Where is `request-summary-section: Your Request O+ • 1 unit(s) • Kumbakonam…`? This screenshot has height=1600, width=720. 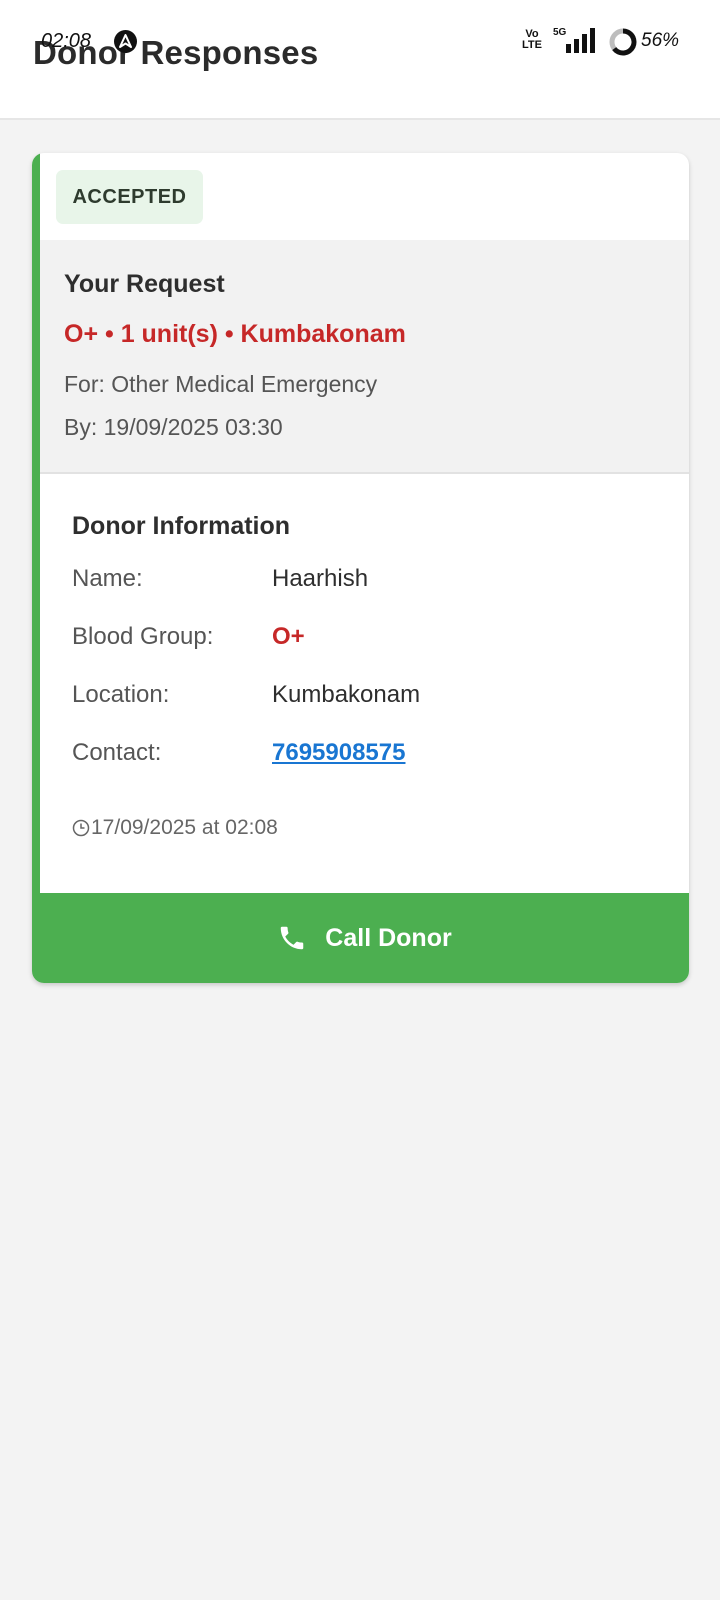 request-summary-section: Your Request O+ • 1 unit(s) • Kumbakonam… is located at coordinates (364, 357).